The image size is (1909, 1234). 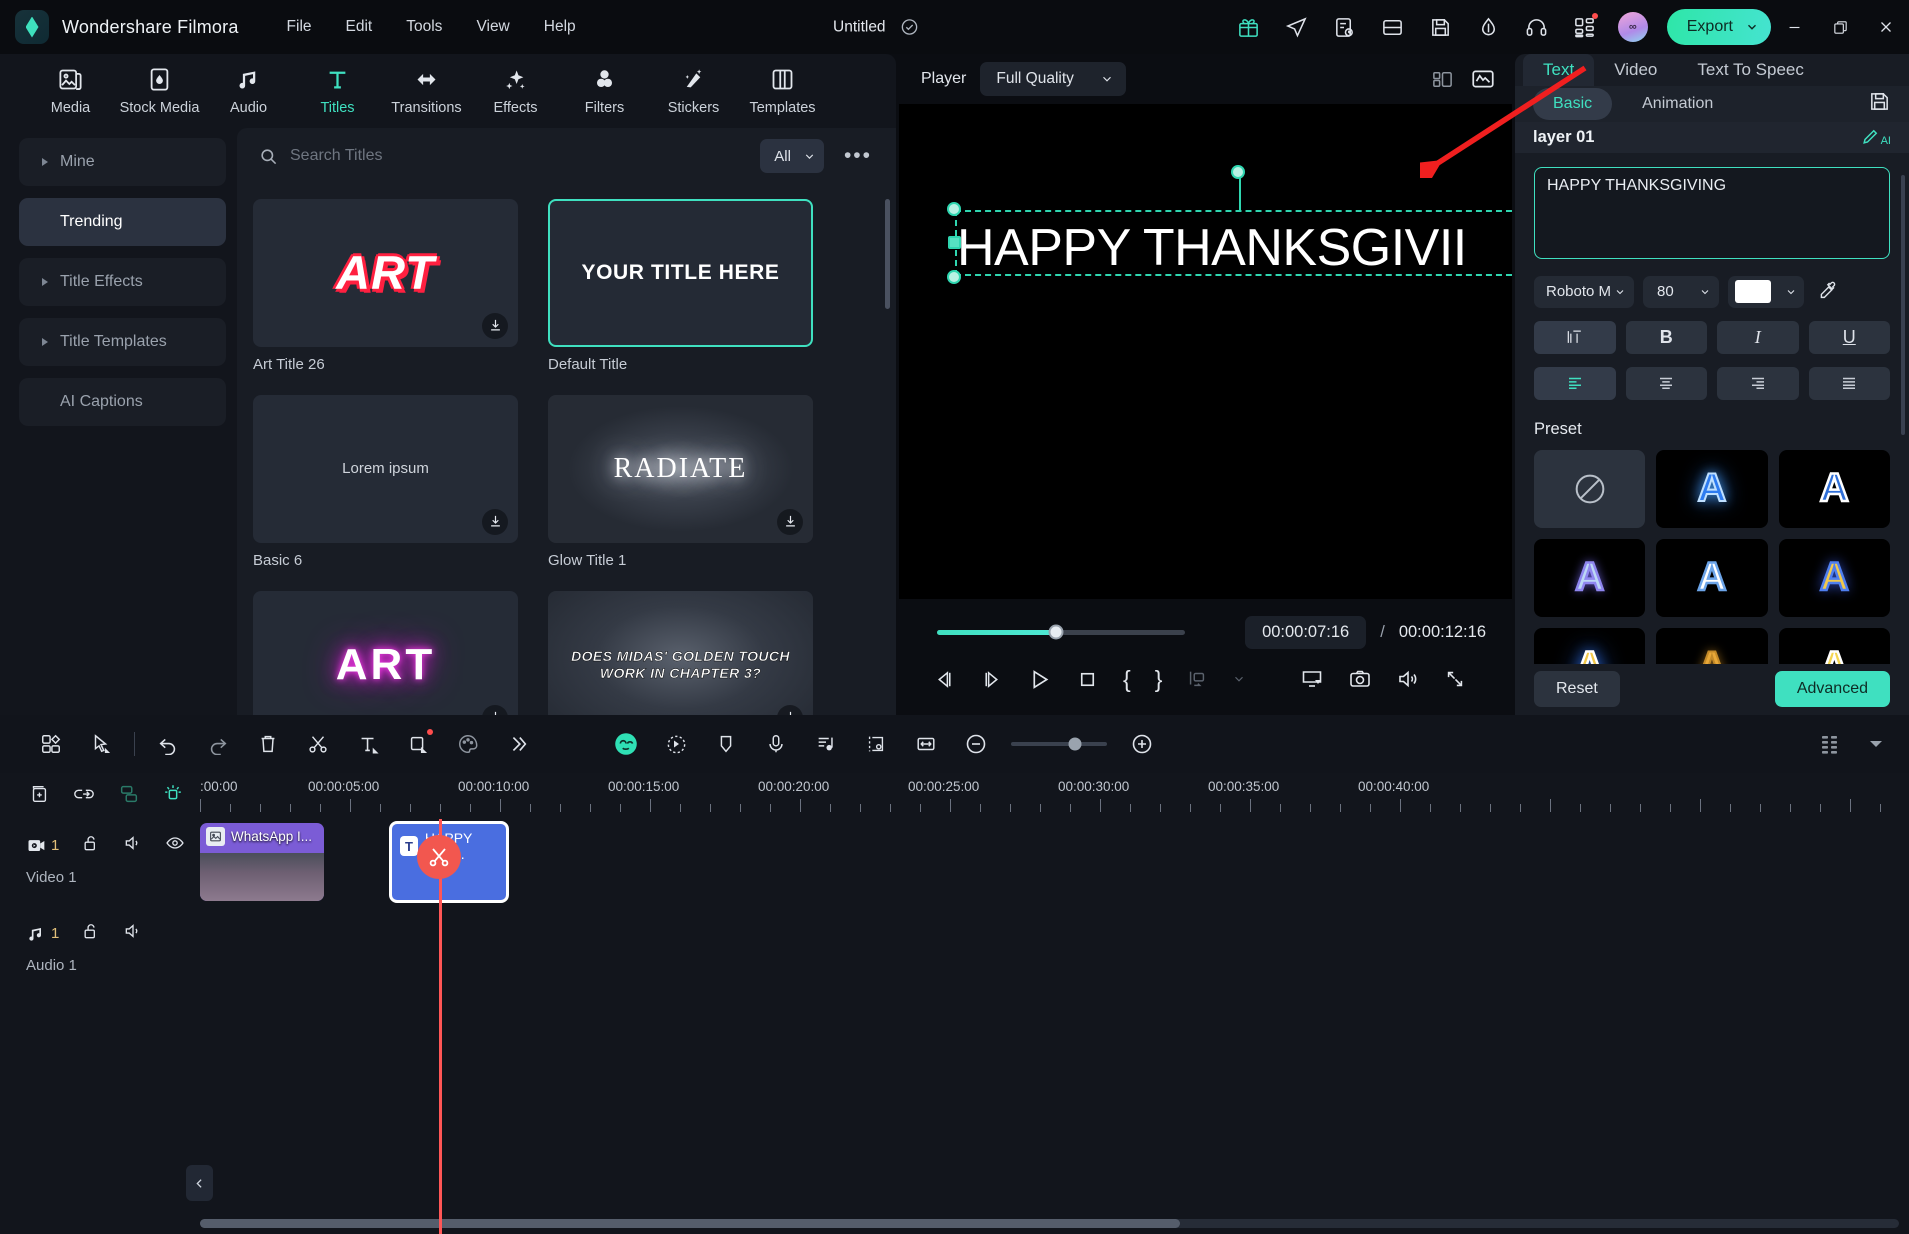 I want to click on preset-gold-bluehalo: A, so click(x=1590, y=645).